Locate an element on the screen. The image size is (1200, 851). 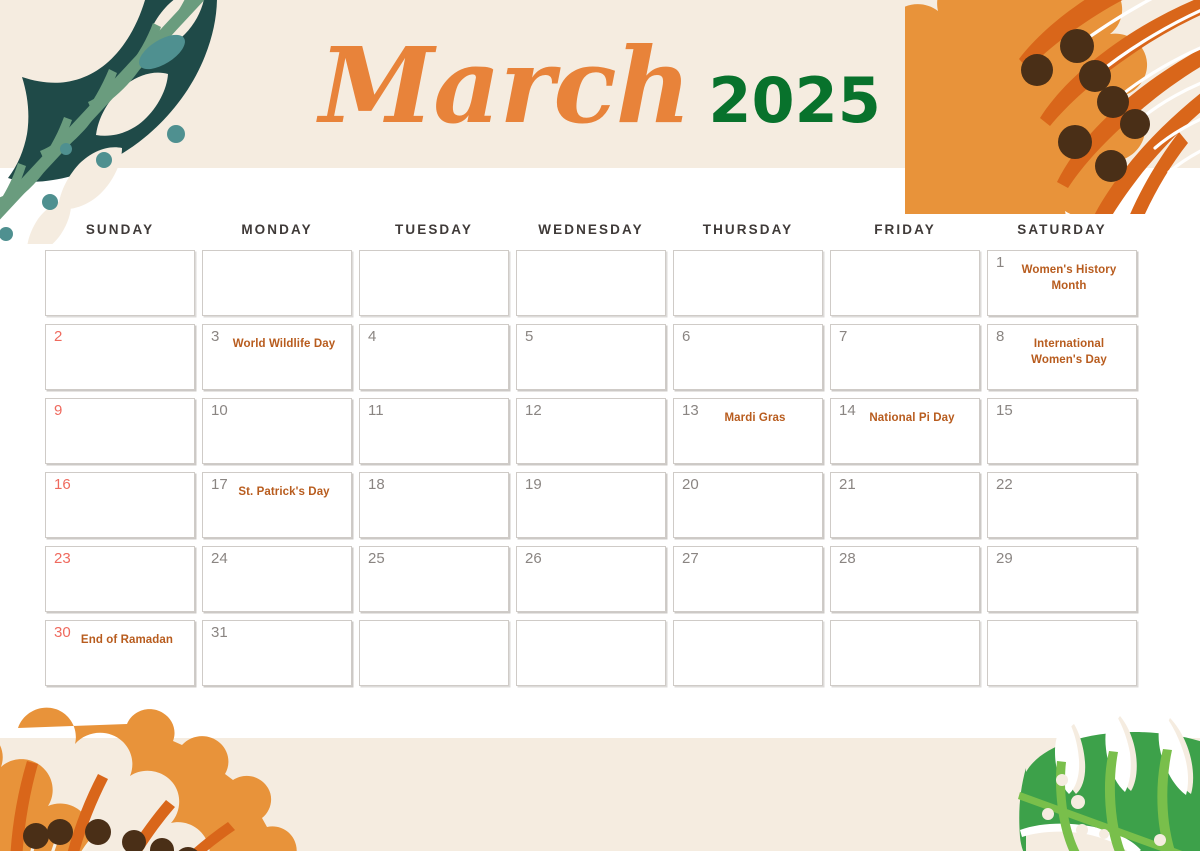
day-number: 7 is located at coordinates (843, 336).